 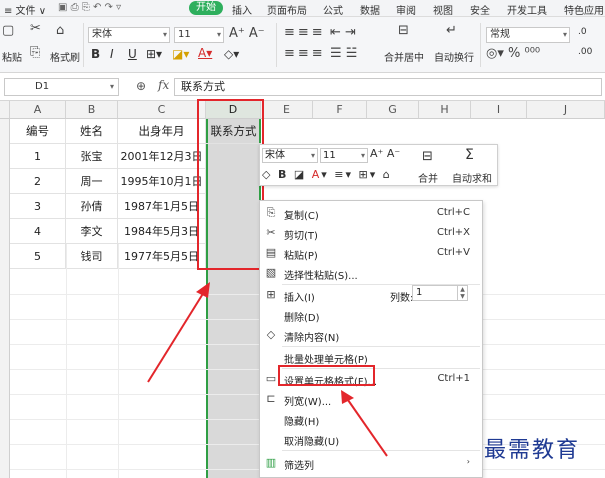 What do you see at coordinates (162, 156) in the screenshot?
I see `table-cell: 2001年12月3日` at bounding box center [162, 156].